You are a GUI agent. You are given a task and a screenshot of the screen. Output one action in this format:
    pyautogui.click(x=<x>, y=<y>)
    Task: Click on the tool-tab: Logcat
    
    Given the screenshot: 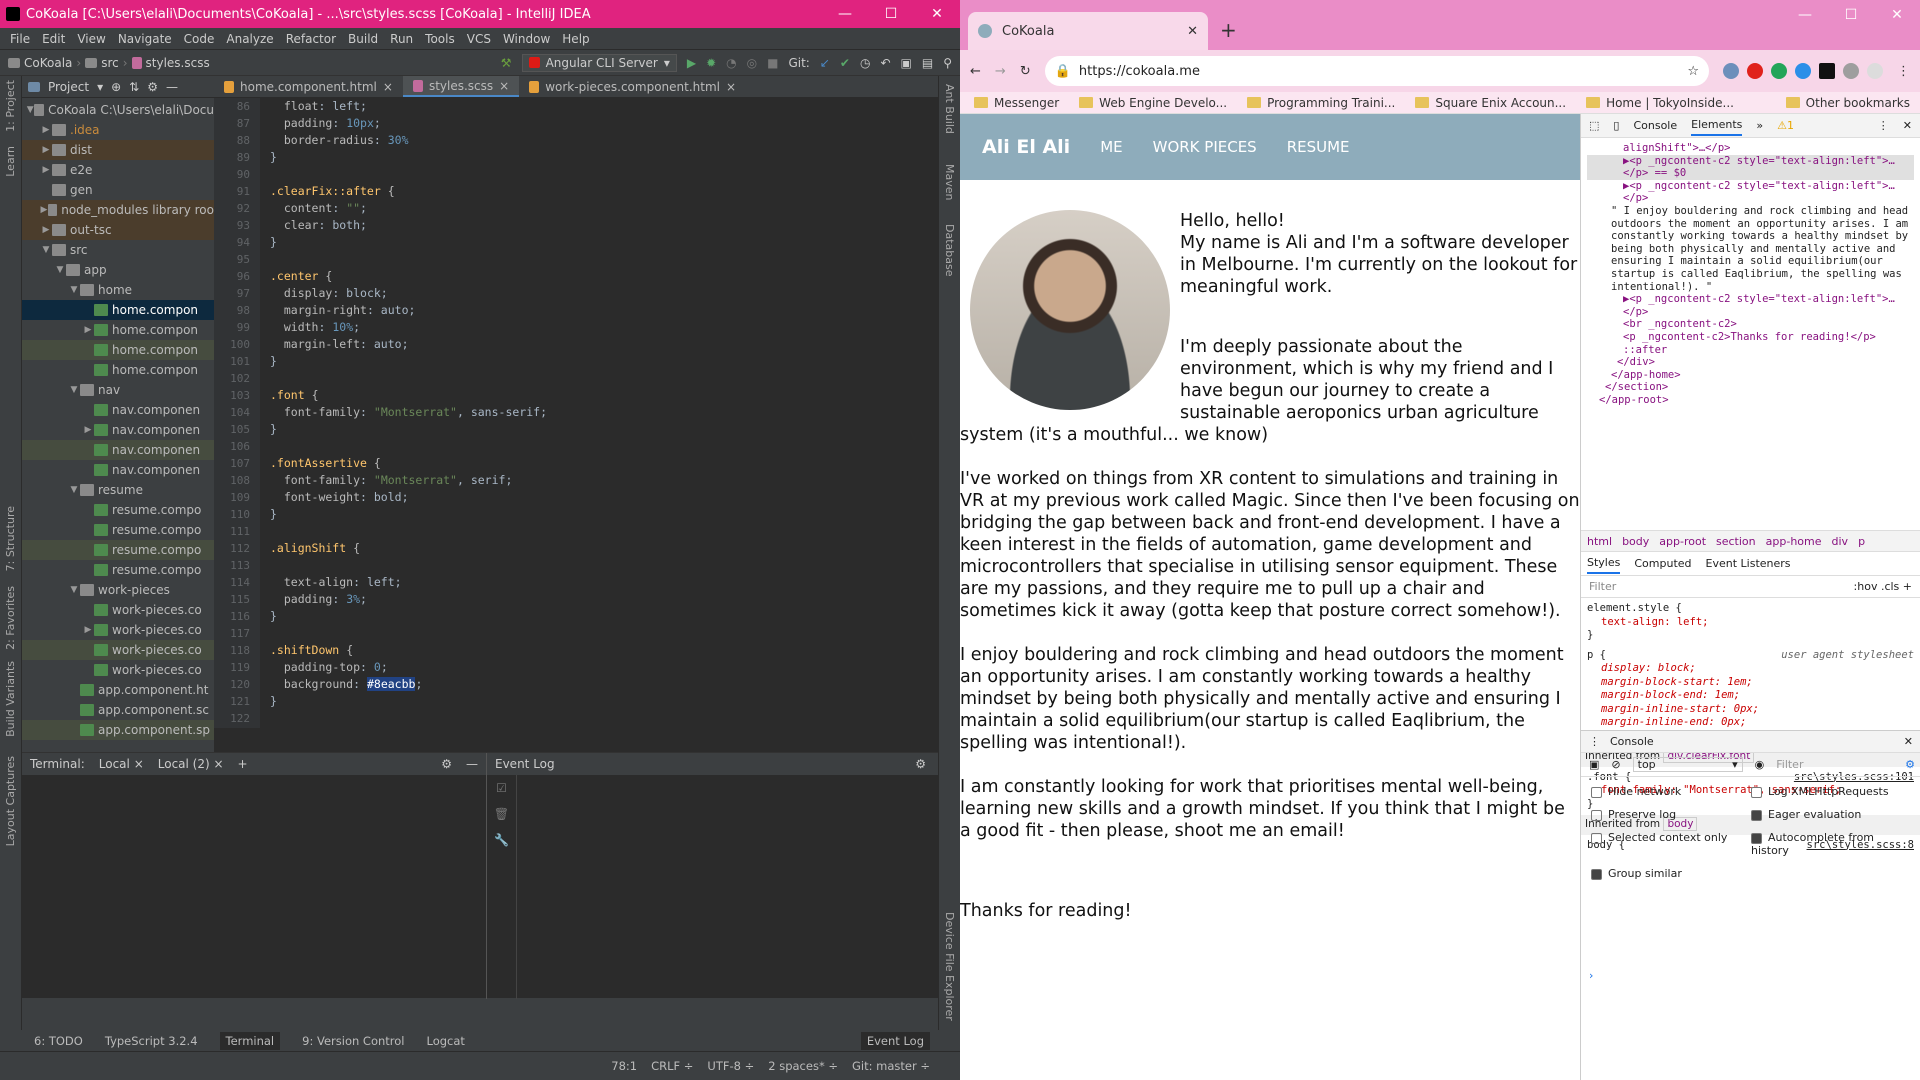 What is the action you would take?
    pyautogui.click(x=446, y=1041)
    